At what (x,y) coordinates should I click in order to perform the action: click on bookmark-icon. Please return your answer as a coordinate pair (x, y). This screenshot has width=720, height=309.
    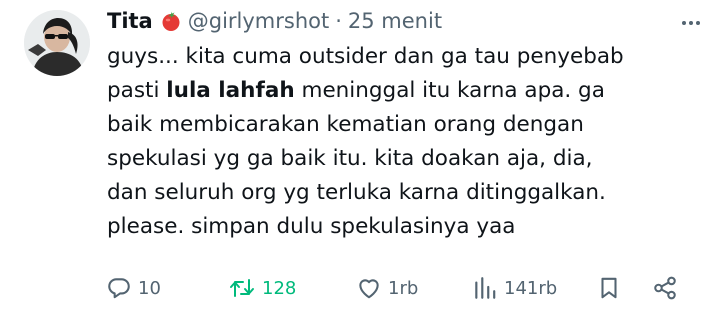
    Looking at the image, I should click on (609, 288).